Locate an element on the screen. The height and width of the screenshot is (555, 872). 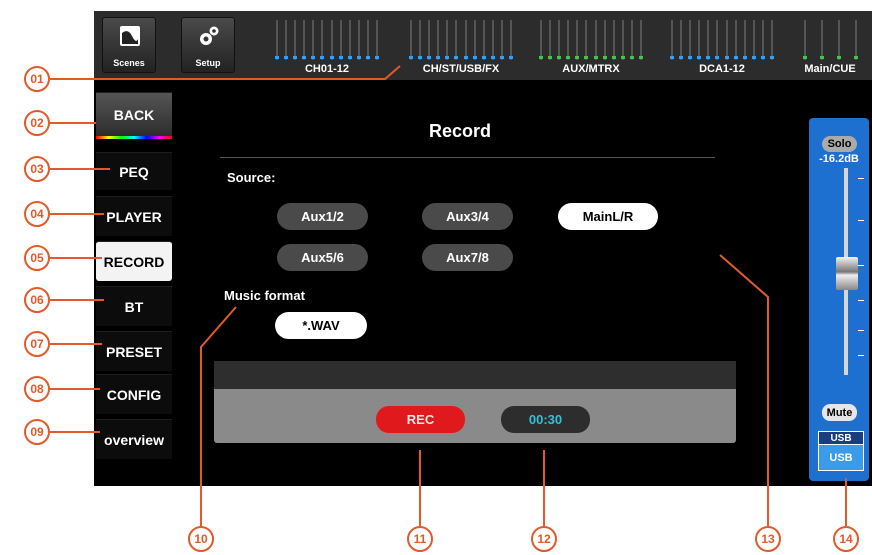
scenes-icon is located at coordinates (130, 36).